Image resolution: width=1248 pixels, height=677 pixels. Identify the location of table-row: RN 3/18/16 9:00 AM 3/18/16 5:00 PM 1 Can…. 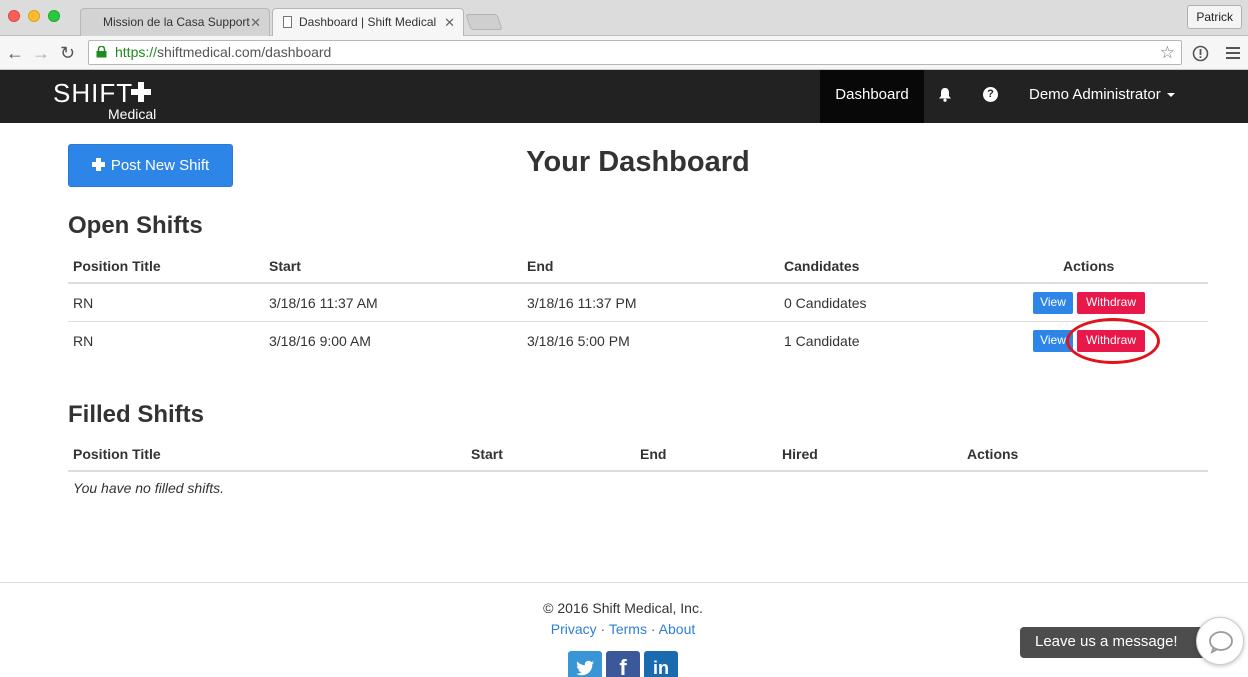
(638, 341).